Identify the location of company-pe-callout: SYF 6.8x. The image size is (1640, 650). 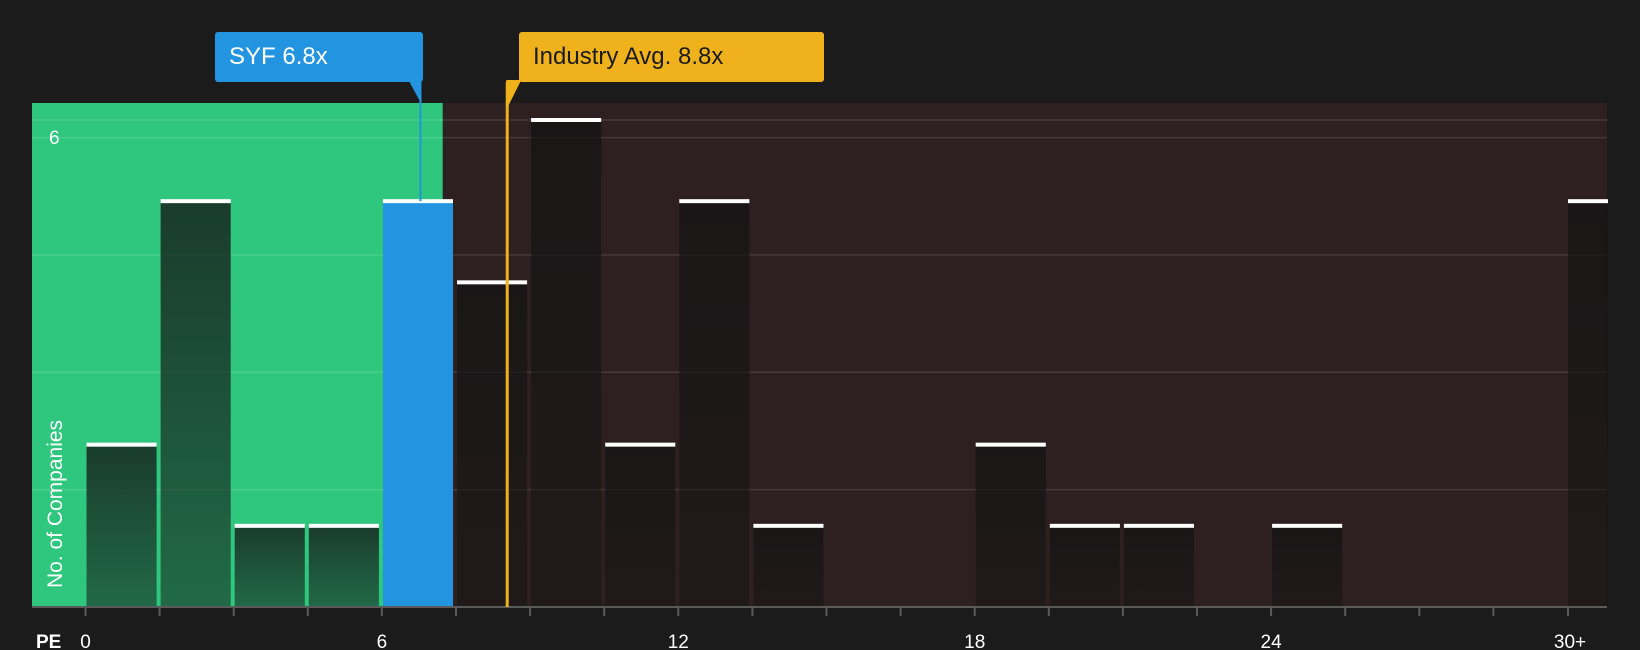
(319, 57).